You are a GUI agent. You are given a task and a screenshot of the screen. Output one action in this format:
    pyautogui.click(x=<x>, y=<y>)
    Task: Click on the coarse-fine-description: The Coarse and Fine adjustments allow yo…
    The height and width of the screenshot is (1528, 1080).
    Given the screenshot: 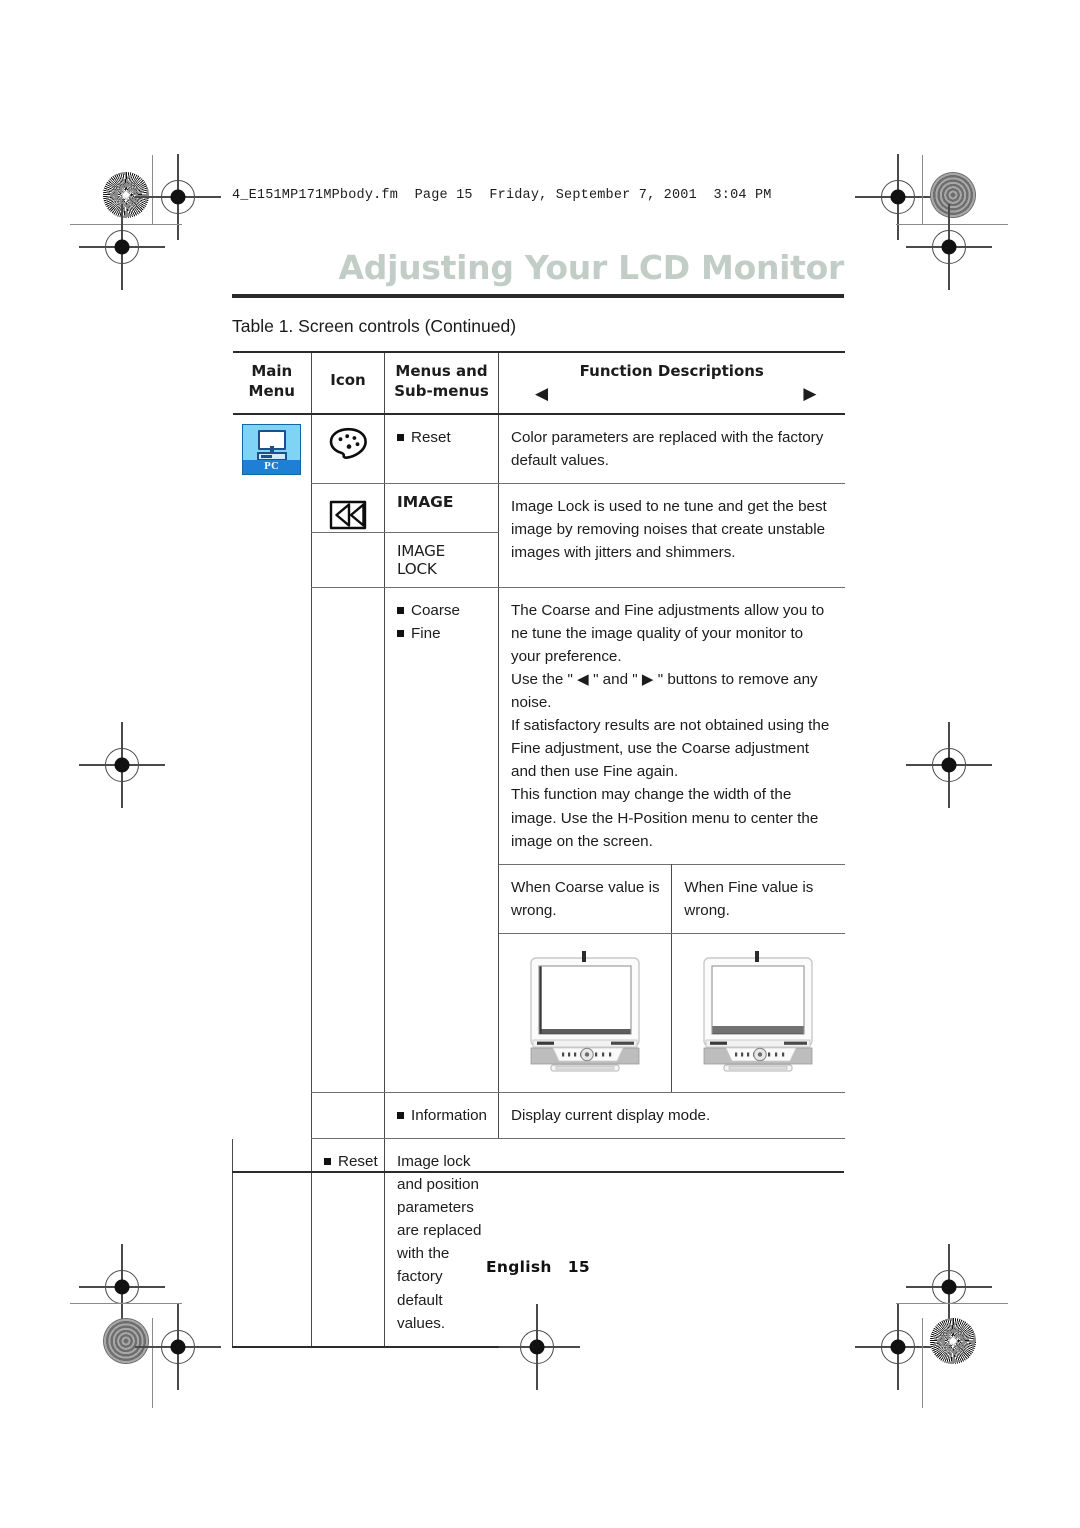 What is the action you would take?
    pyautogui.click(x=672, y=726)
    